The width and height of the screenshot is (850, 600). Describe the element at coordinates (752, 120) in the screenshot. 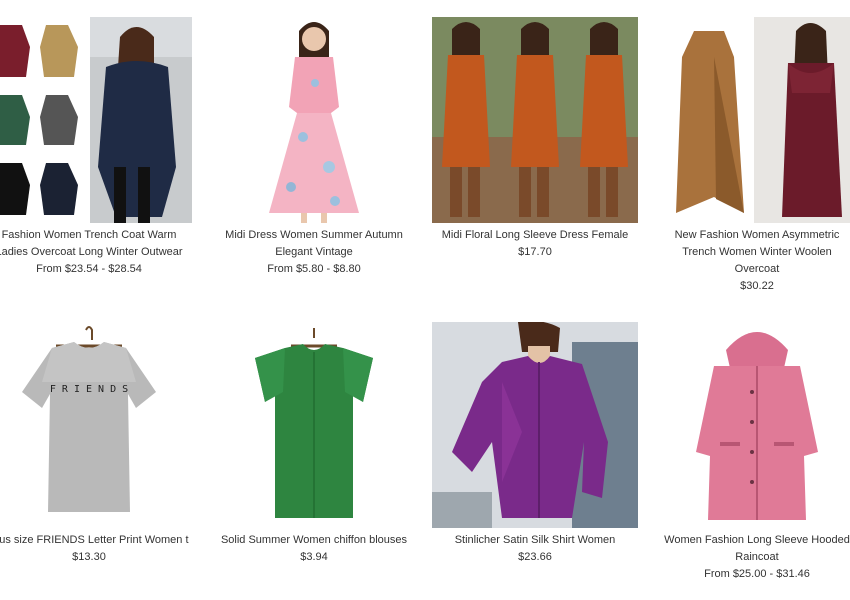

I see `product-image-brown-wrap-coat` at that location.